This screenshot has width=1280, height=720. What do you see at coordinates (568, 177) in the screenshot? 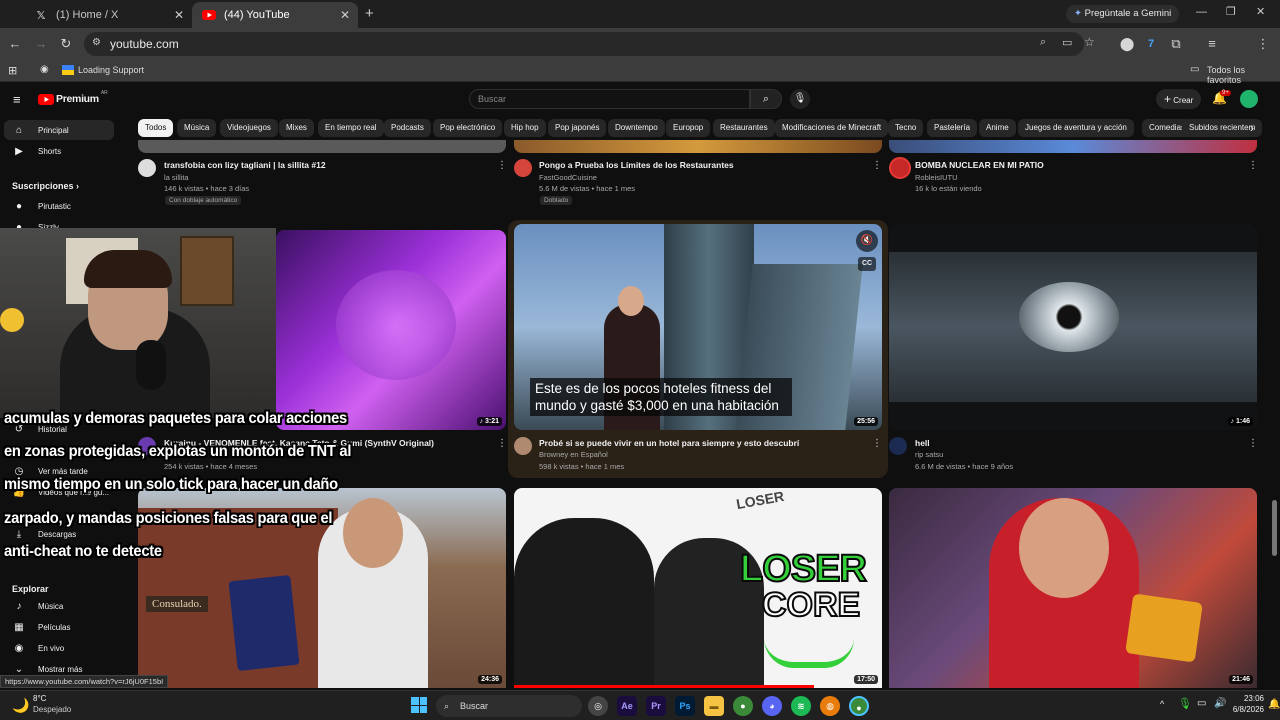
I see `channel-name: FastGoodCuisine` at bounding box center [568, 177].